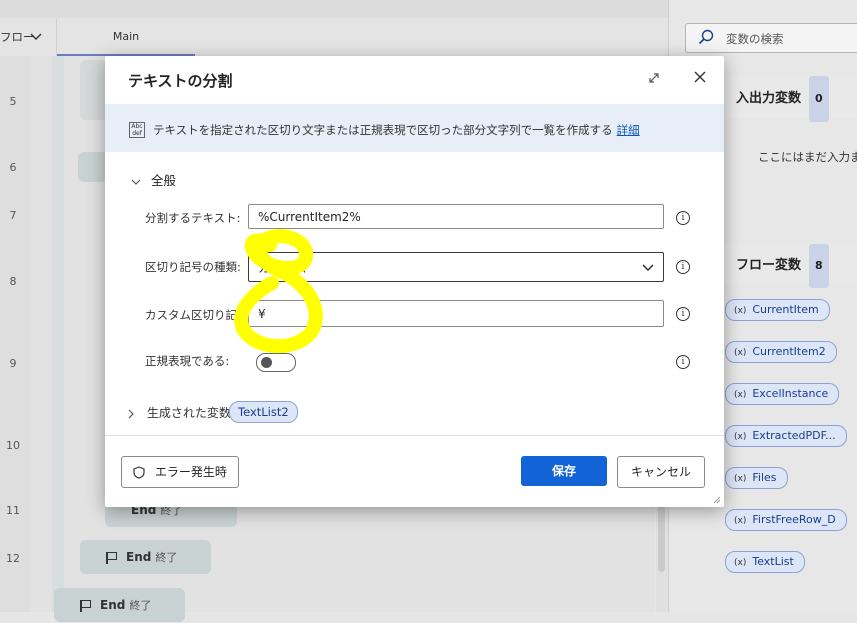 The height and width of the screenshot is (623, 857). I want to click on loop-block, so click(93, 167).